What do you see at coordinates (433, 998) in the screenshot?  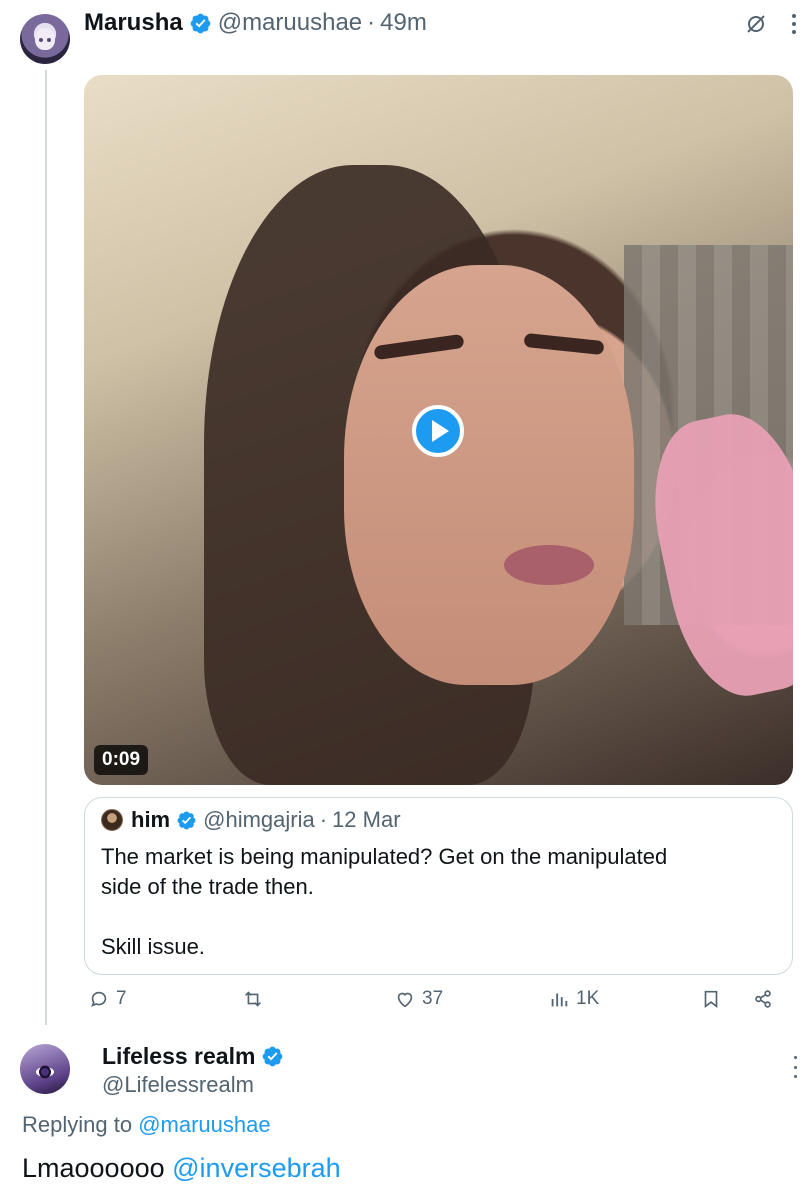 I see `like-count: 37` at bounding box center [433, 998].